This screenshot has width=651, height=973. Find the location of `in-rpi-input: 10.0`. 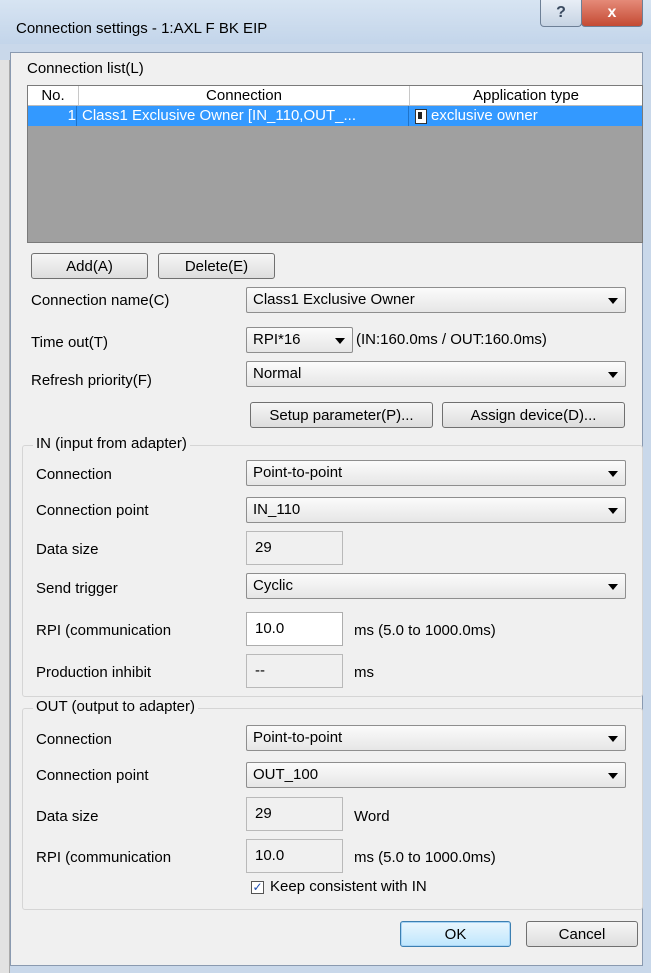

in-rpi-input: 10.0 is located at coordinates (294, 629).